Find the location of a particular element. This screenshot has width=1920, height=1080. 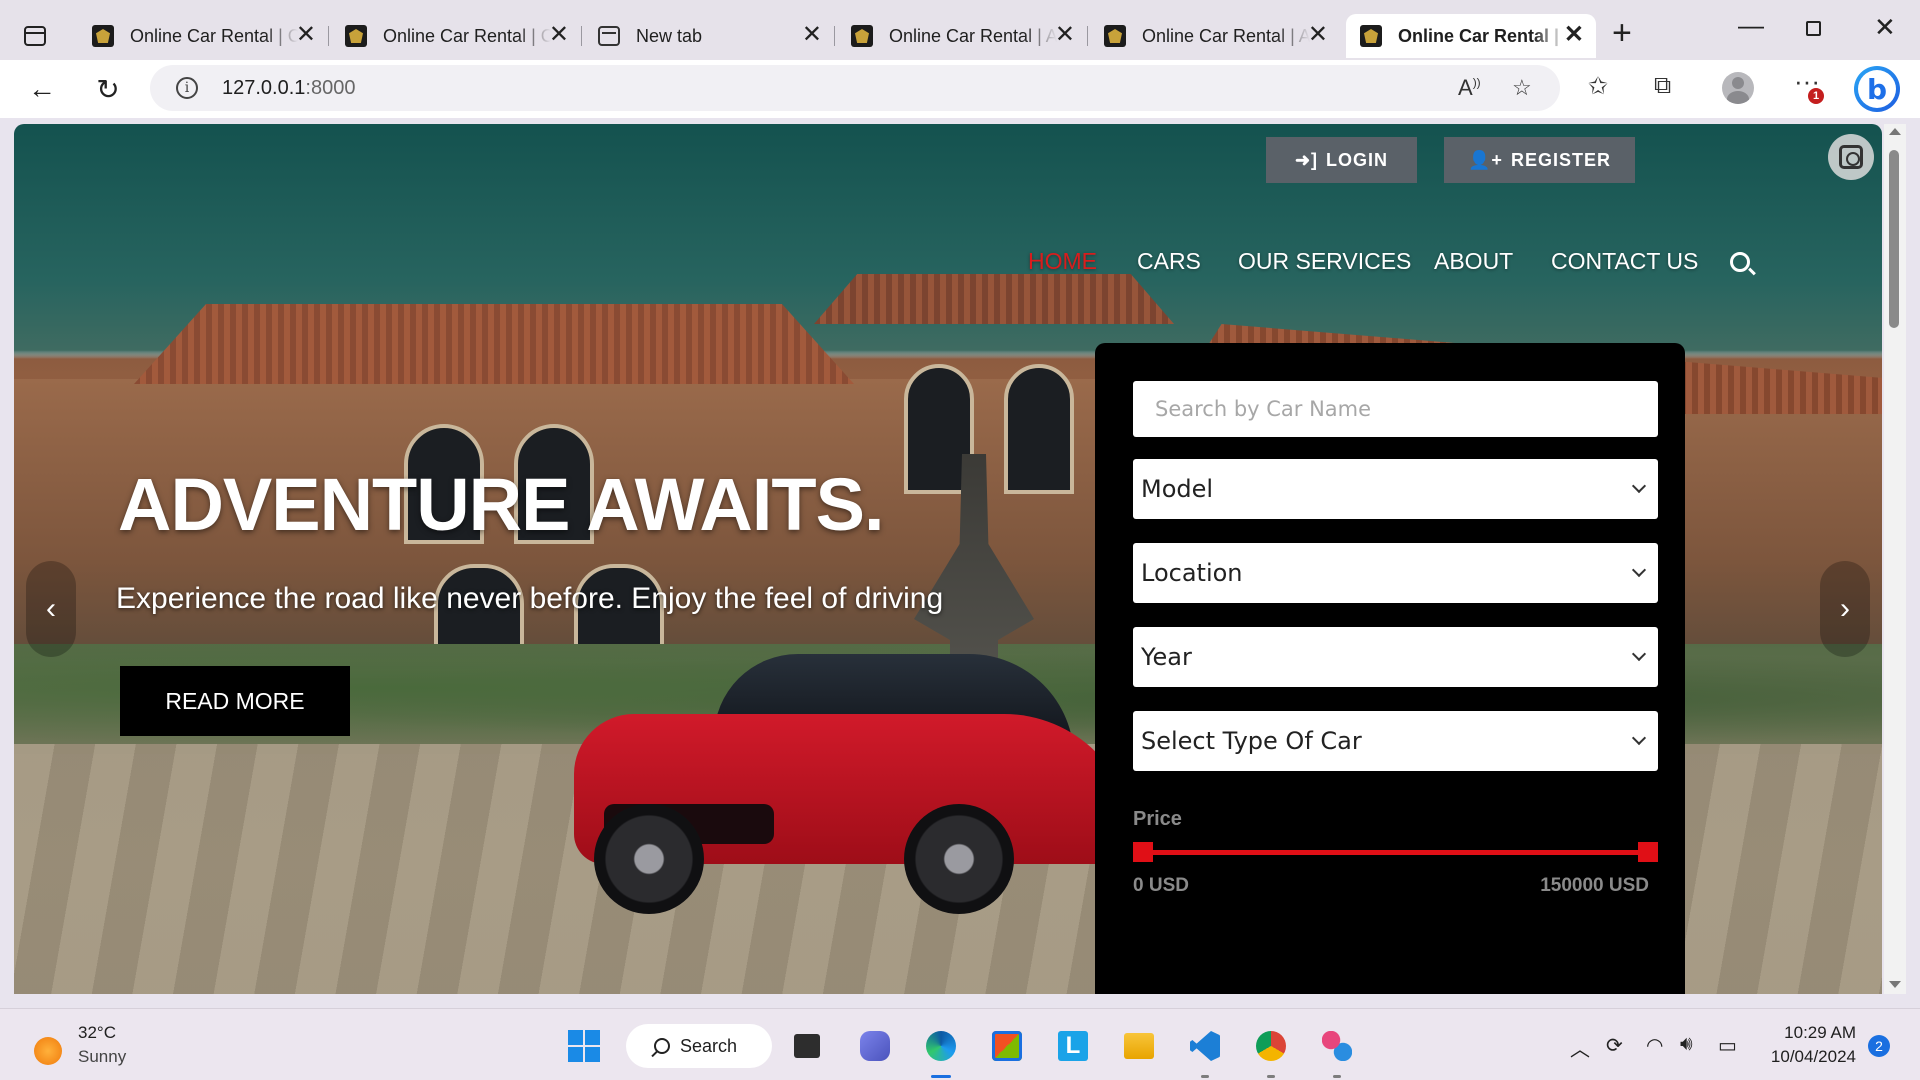

clock-date: 10/04/2024 is located at coordinates (1810, 1057).